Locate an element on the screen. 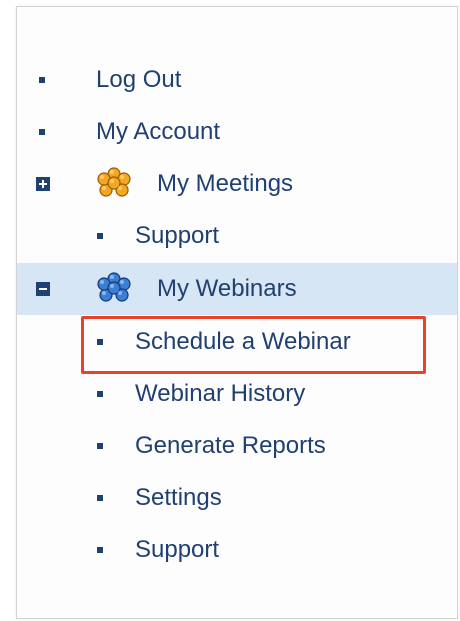  menu-item-label: Log Out is located at coordinates (139, 79).